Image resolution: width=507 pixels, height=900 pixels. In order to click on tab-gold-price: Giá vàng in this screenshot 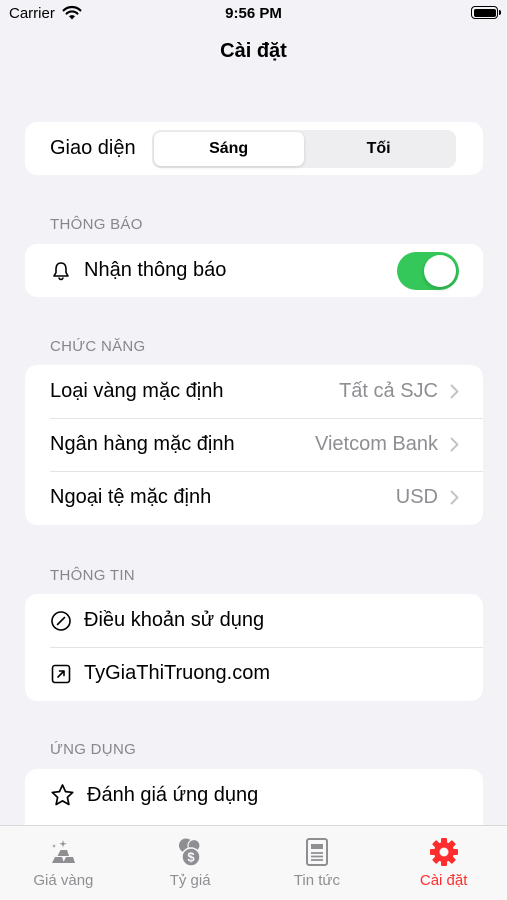, I will do `click(63, 863)`.